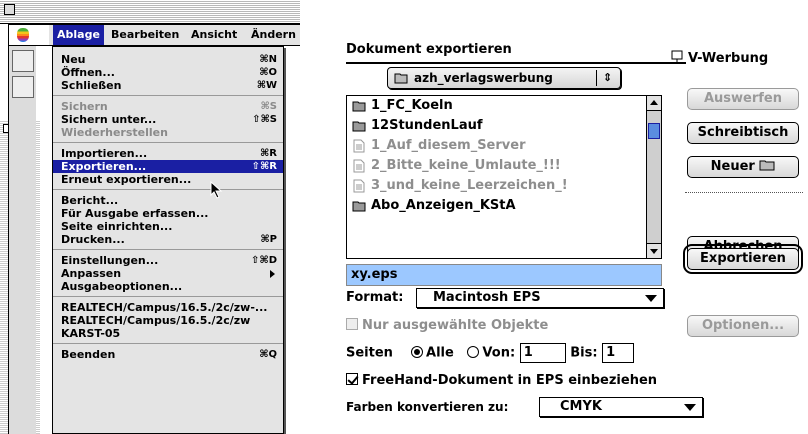 This screenshot has width=808, height=434. Describe the element at coordinates (114, 132) in the screenshot. I see `menu-item-label: Wiederherstellen` at that location.